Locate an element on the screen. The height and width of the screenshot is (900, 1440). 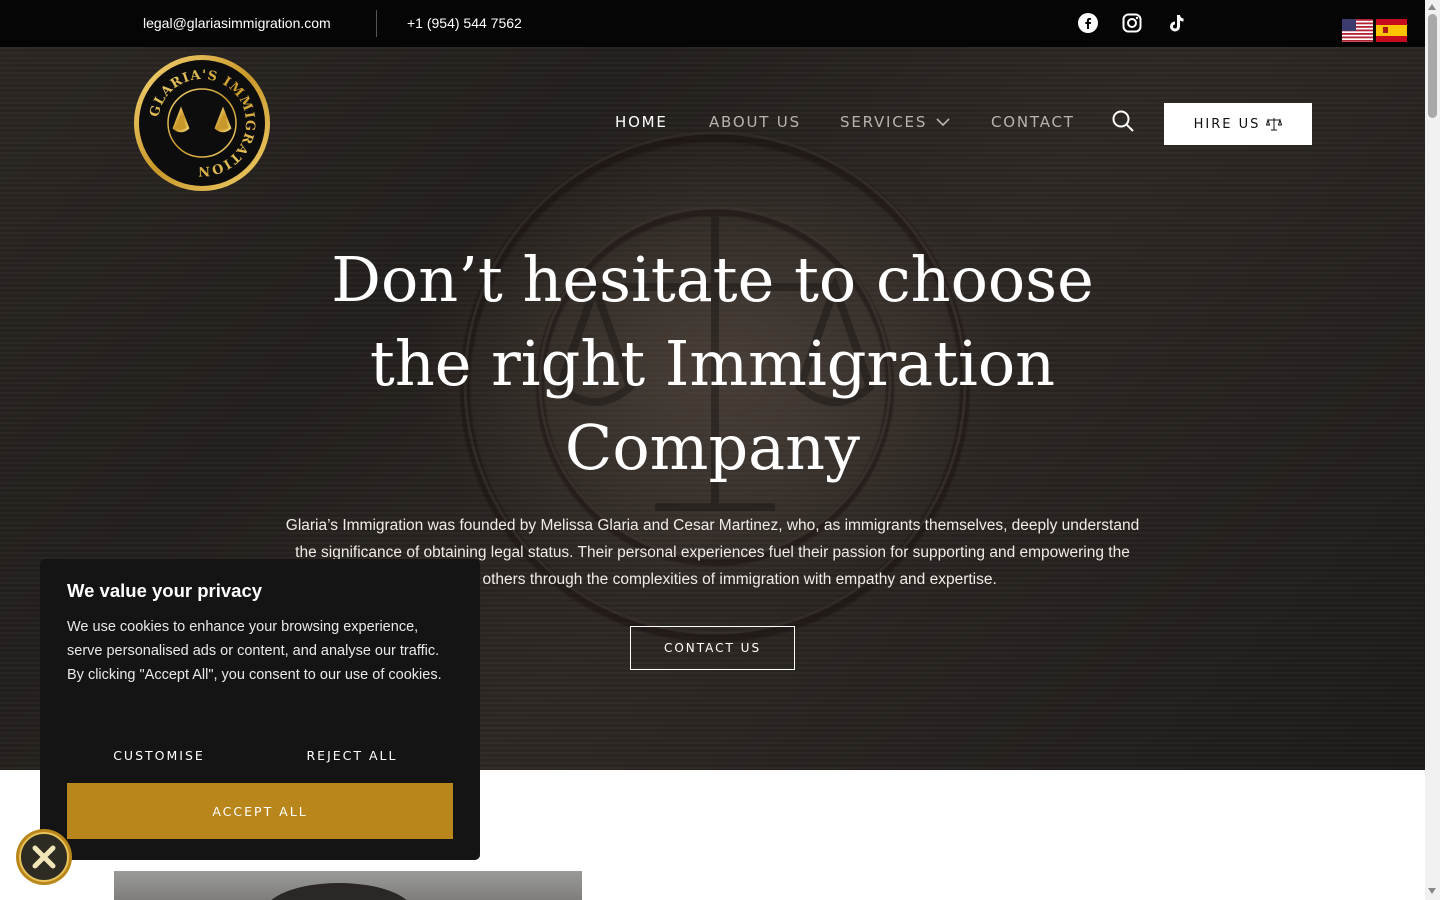
scrollbar-thumb is located at coordinates (1432, 66).